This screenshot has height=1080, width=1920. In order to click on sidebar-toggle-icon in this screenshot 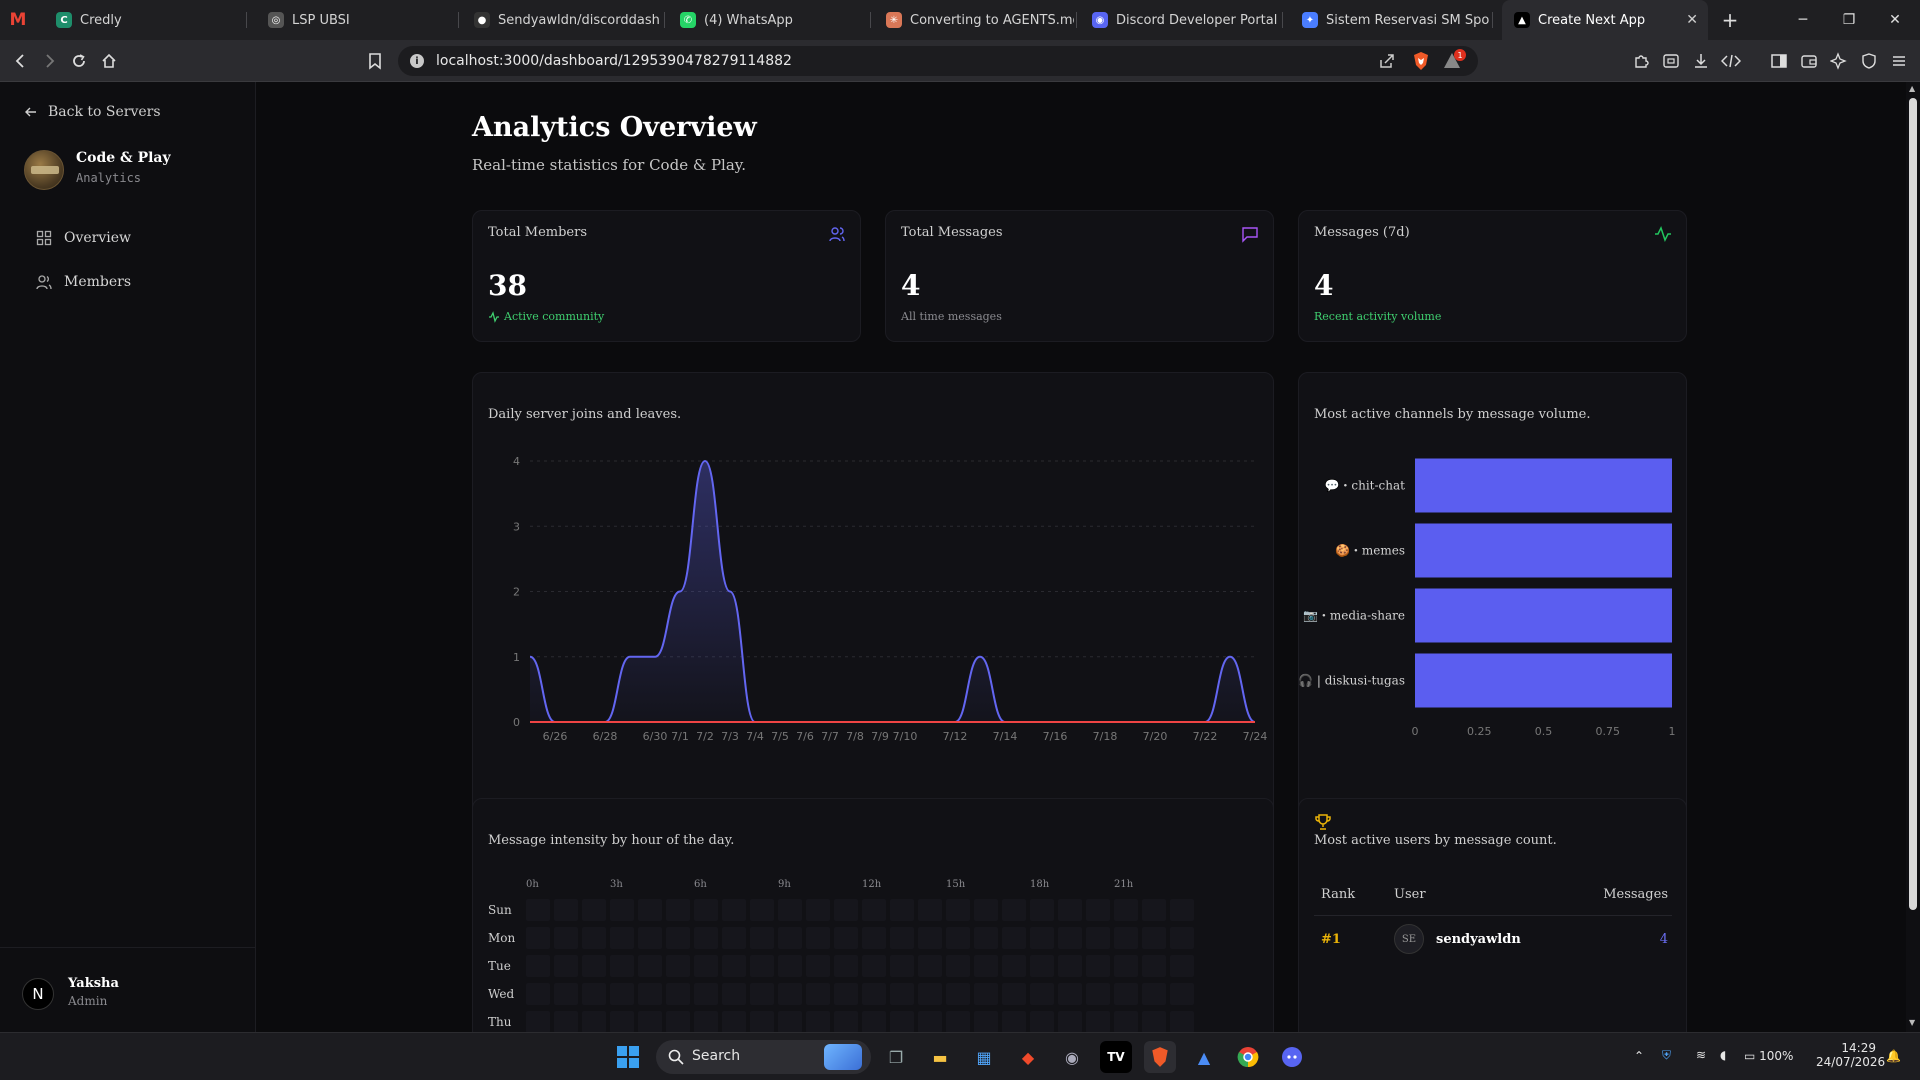, I will do `click(1779, 61)`.